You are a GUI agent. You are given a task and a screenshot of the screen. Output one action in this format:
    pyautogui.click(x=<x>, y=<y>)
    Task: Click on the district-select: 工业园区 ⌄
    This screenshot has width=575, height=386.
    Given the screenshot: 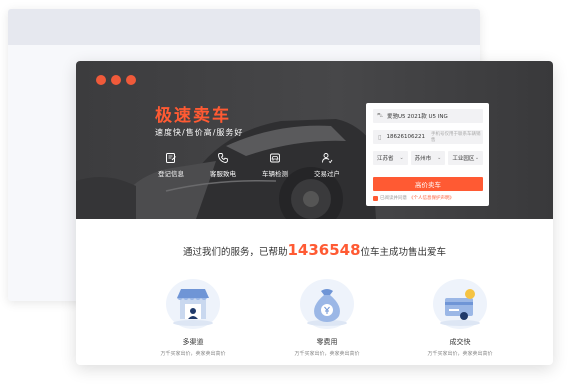 What is the action you would take?
    pyautogui.click(x=466, y=158)
    